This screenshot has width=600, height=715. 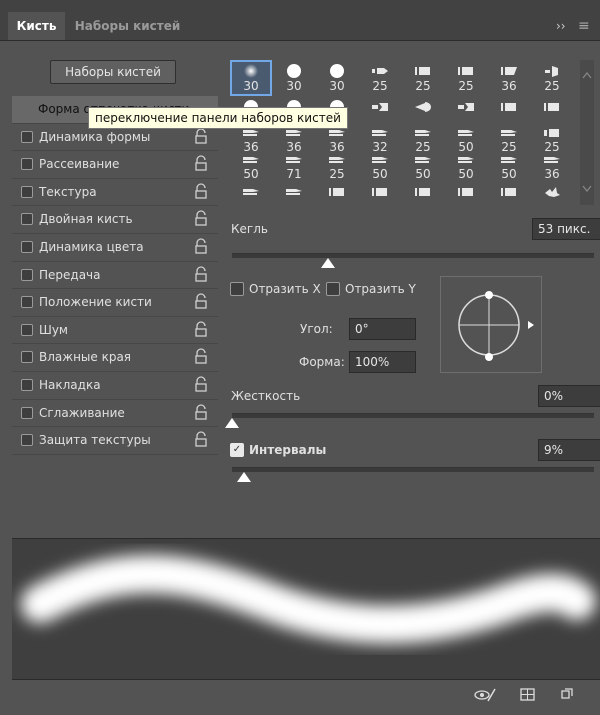 What do you see at coordinates (288, 450) in the screenshot?
I see `spacing-label: Интервалы` at bounding box center [288, 450].